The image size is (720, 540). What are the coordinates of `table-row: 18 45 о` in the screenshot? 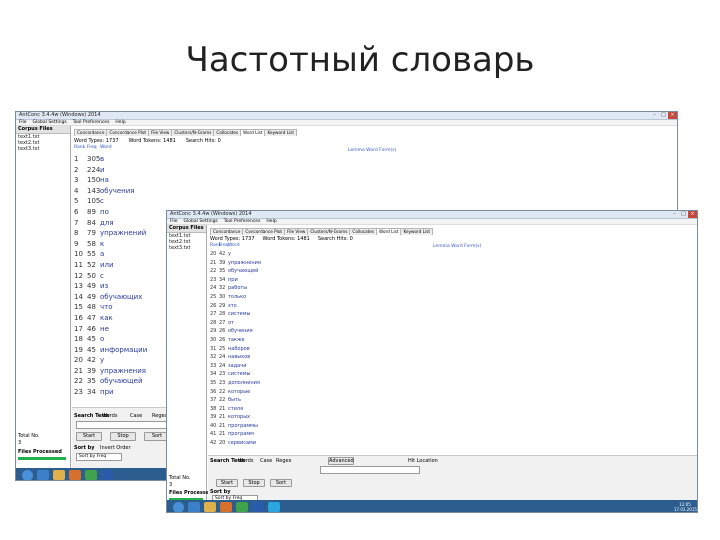 It's located at (110, 339).